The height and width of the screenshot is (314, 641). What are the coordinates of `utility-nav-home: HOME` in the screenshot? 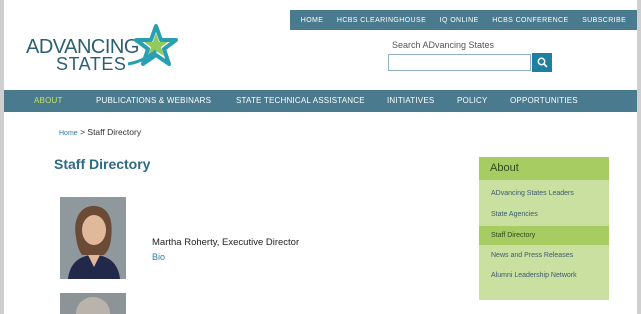 It's located at (312, 20).